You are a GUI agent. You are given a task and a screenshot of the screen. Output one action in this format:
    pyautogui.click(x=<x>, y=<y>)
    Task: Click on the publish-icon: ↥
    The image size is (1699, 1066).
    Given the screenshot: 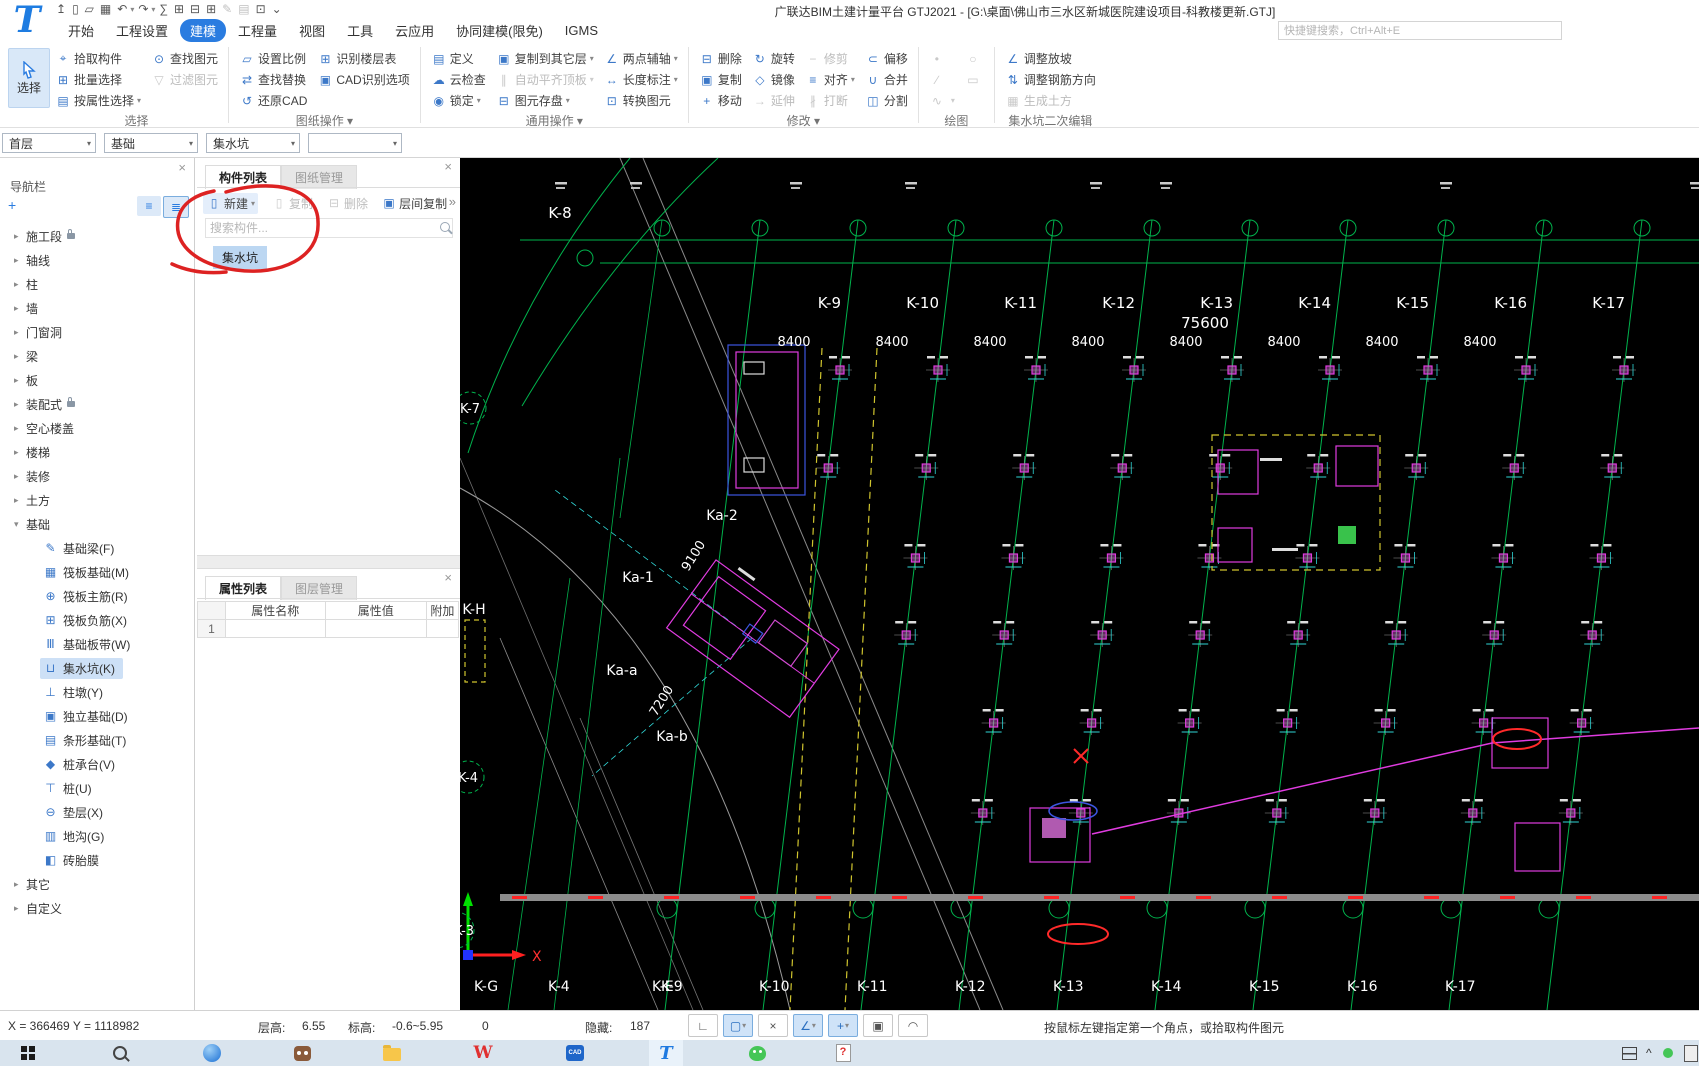 What is the action you would take?
    pyautogui.click(x=61, y=9)
    